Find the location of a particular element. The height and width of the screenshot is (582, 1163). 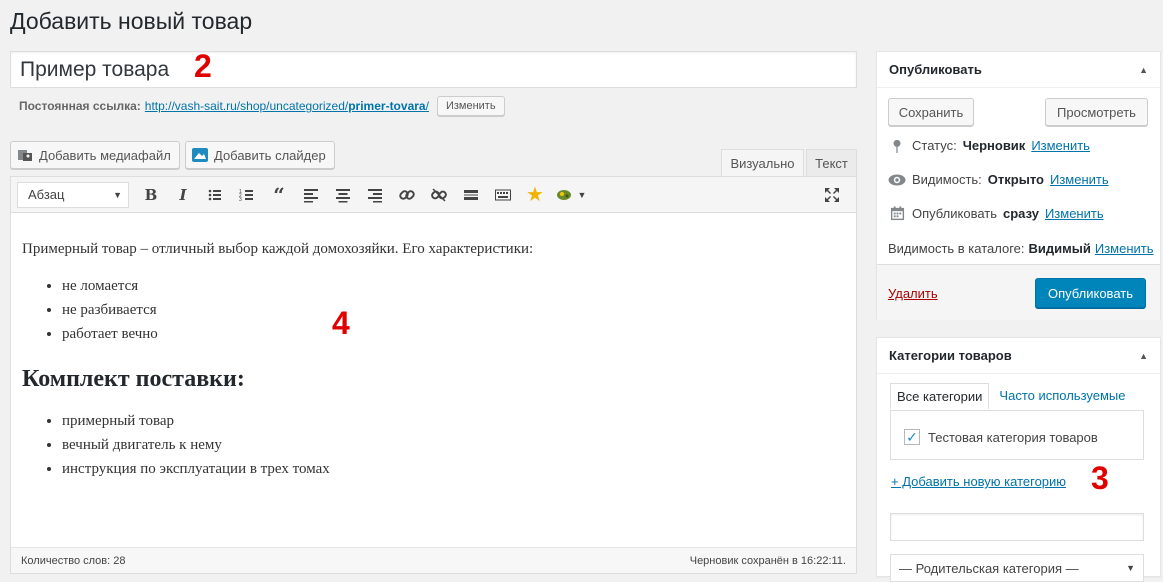

list-item: работает вечно is located at coordinates (453, 334).